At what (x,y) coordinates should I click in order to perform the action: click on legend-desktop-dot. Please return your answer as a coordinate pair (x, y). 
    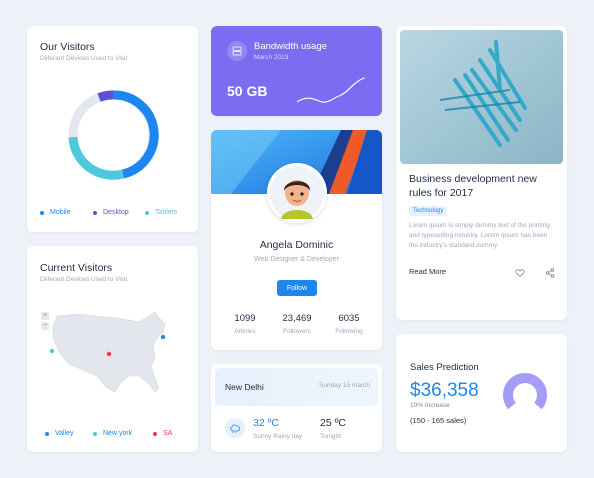
    Looking at the image, I should click on (95, 212).